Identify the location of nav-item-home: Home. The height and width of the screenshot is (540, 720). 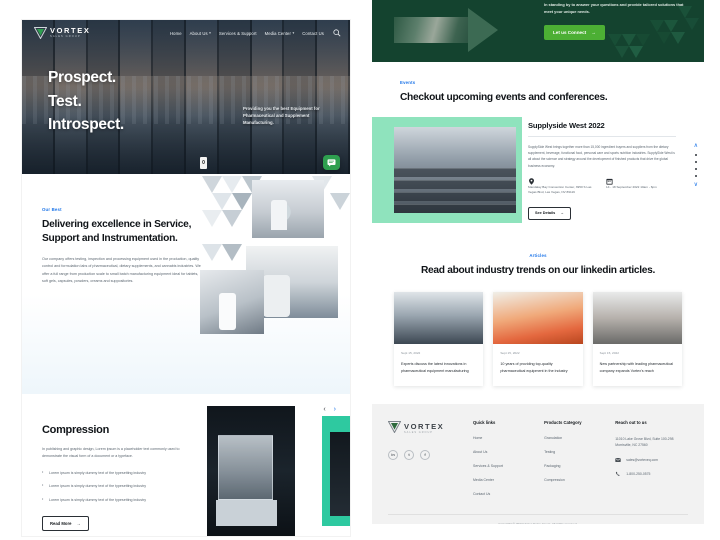
(176, 33).